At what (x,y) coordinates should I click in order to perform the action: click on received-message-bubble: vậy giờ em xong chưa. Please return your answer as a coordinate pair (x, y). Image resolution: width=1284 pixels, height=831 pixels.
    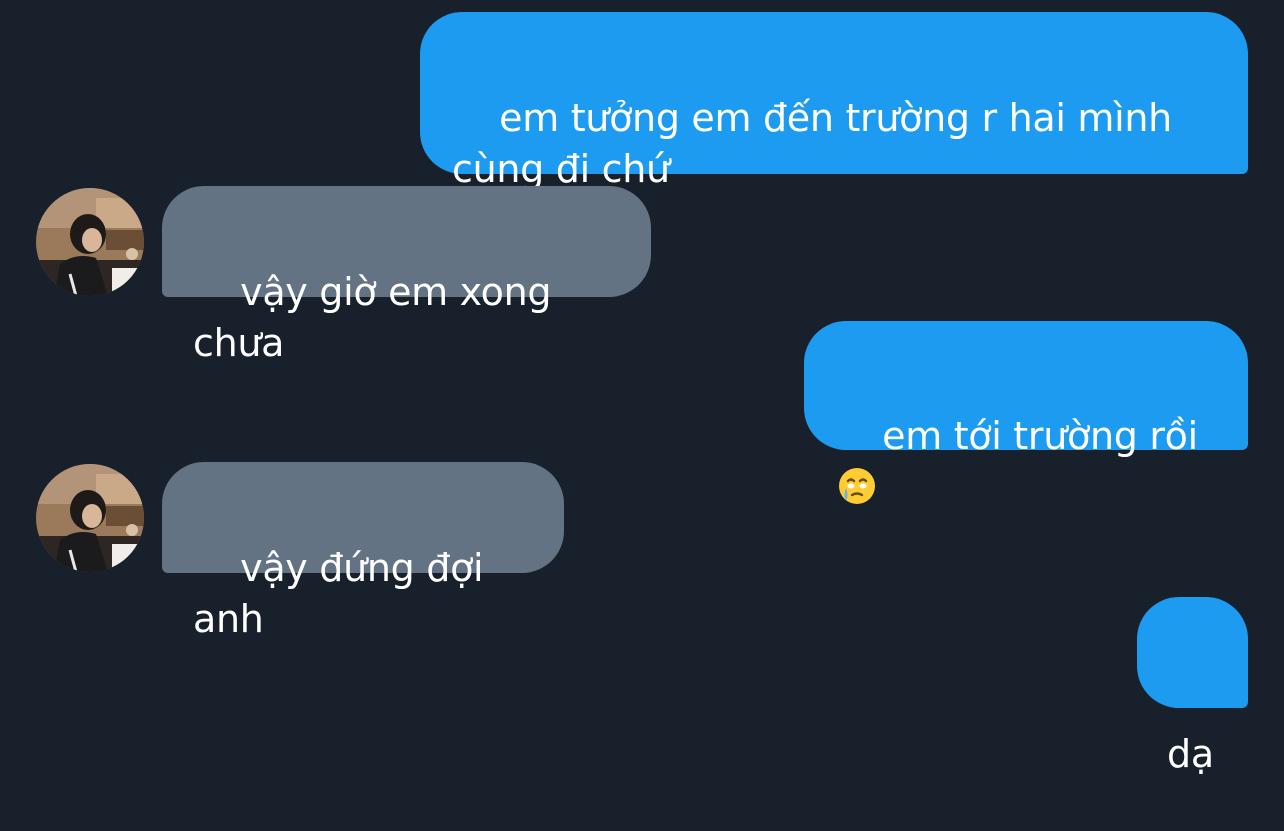
    Looking at the image, I should click on (406, 275).